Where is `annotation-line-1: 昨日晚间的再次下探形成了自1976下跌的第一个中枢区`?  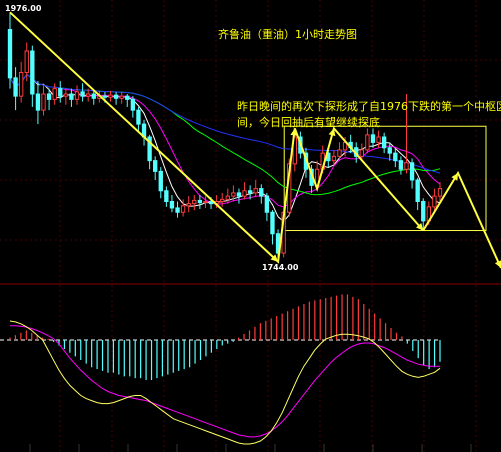
annotation-line-1: 昨日晚间的再次下探形成了自1976下跌的第一个中枢区 is located at coordinates (369, 106).